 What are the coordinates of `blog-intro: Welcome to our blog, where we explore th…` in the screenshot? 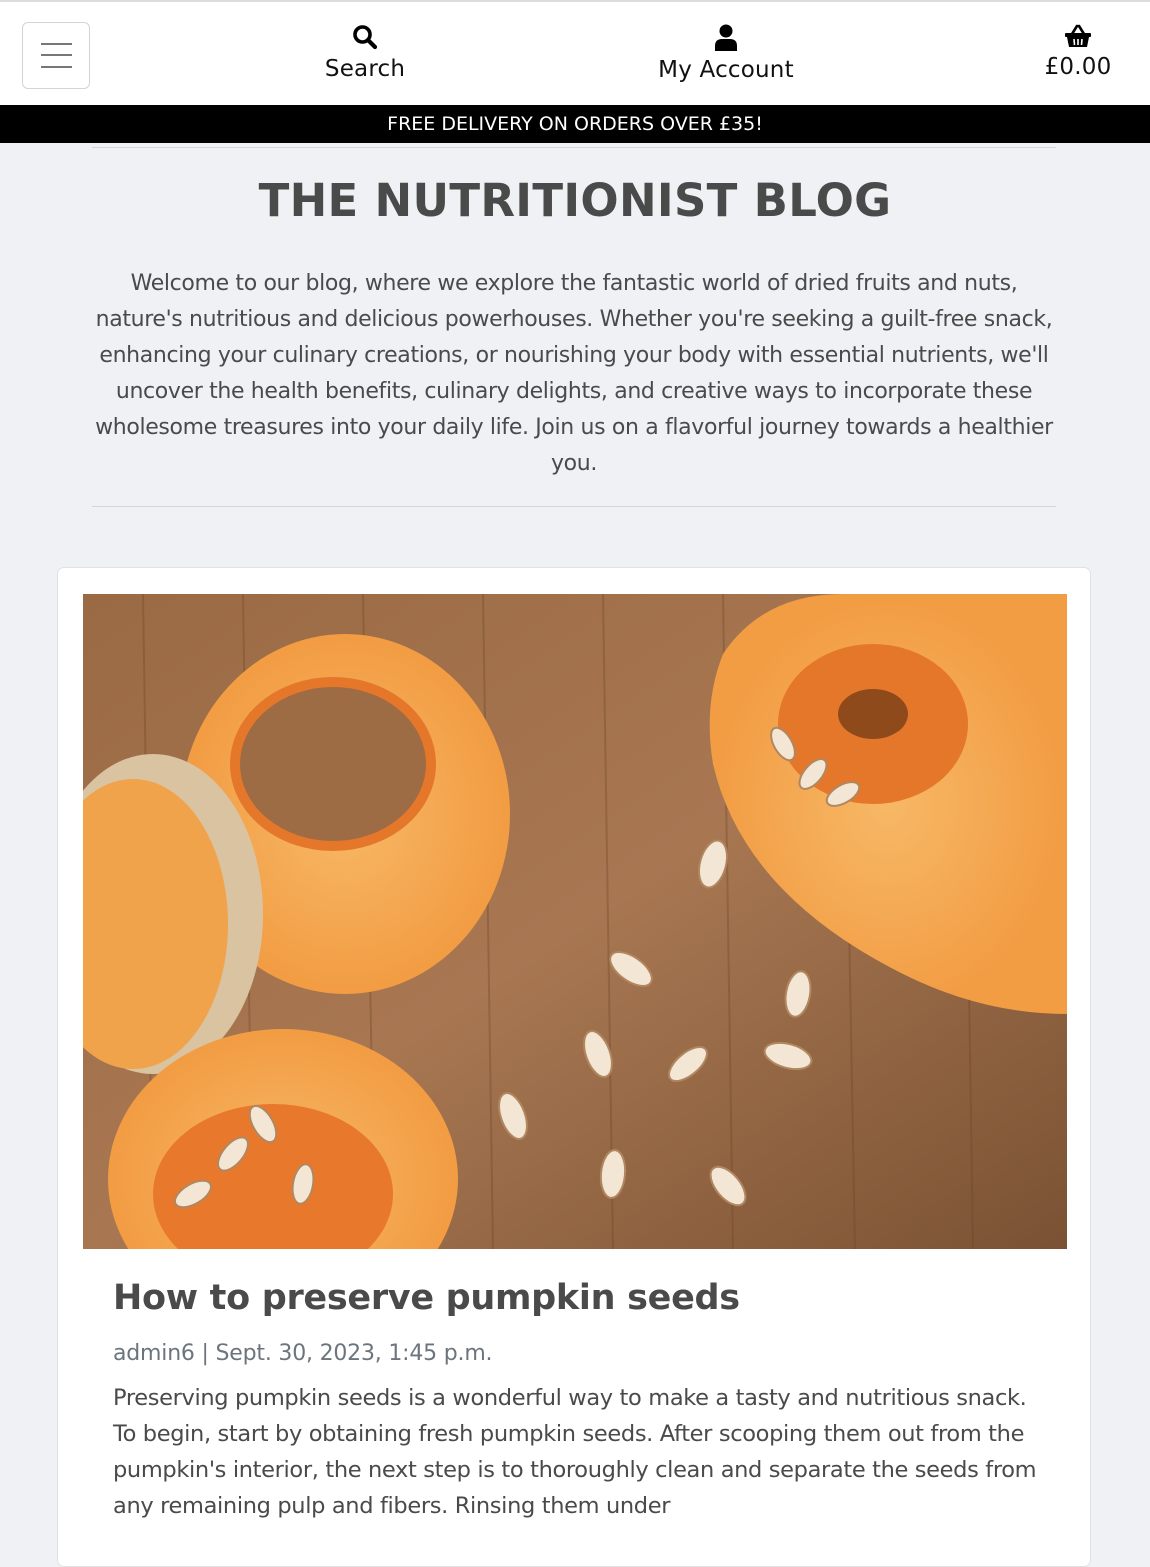 It's located at (574, 373).